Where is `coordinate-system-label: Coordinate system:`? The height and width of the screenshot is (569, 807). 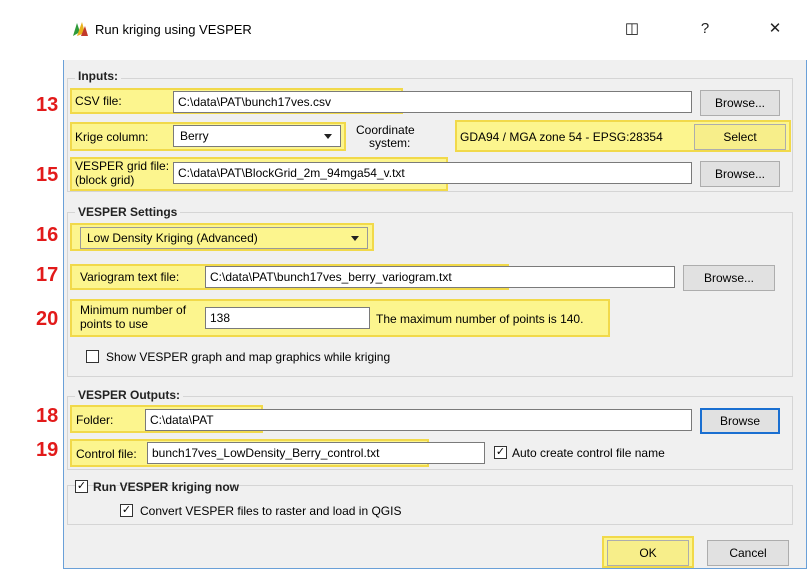 coordinate-system-label: Coordinate system: is located at coordinates (385, 136).